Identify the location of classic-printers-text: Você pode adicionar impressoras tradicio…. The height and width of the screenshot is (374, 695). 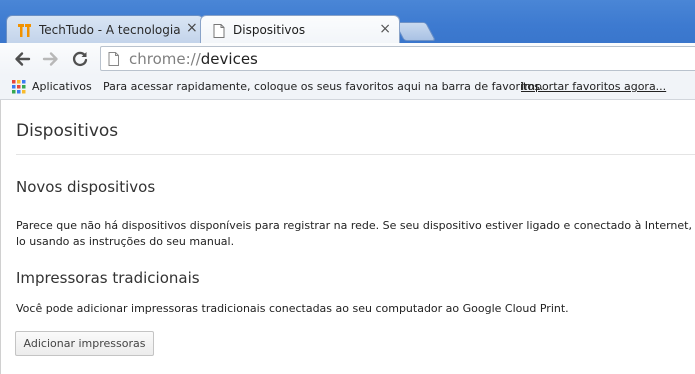
(292, 308).